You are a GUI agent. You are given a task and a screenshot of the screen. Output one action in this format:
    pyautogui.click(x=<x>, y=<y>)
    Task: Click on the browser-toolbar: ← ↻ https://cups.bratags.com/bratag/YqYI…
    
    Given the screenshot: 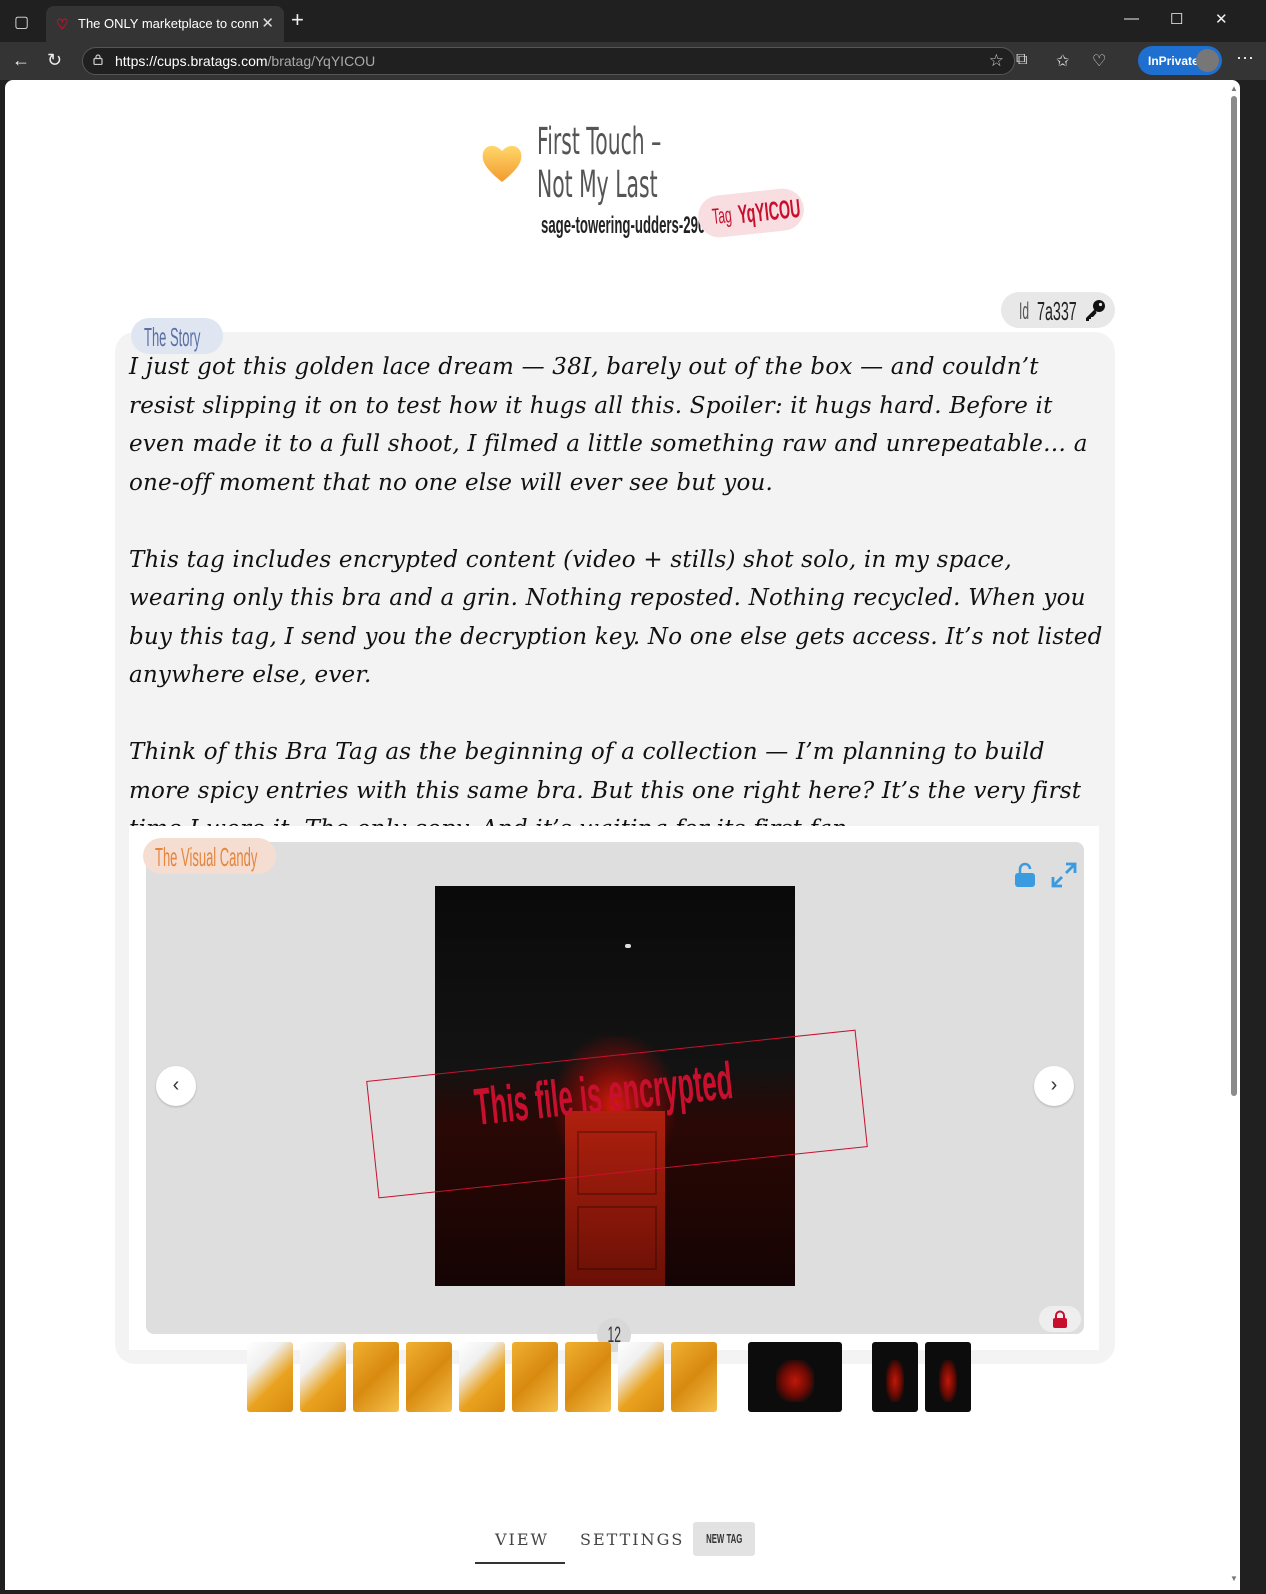 What is the action you would take?
    pyautogui.click(x=633, y=61)
    